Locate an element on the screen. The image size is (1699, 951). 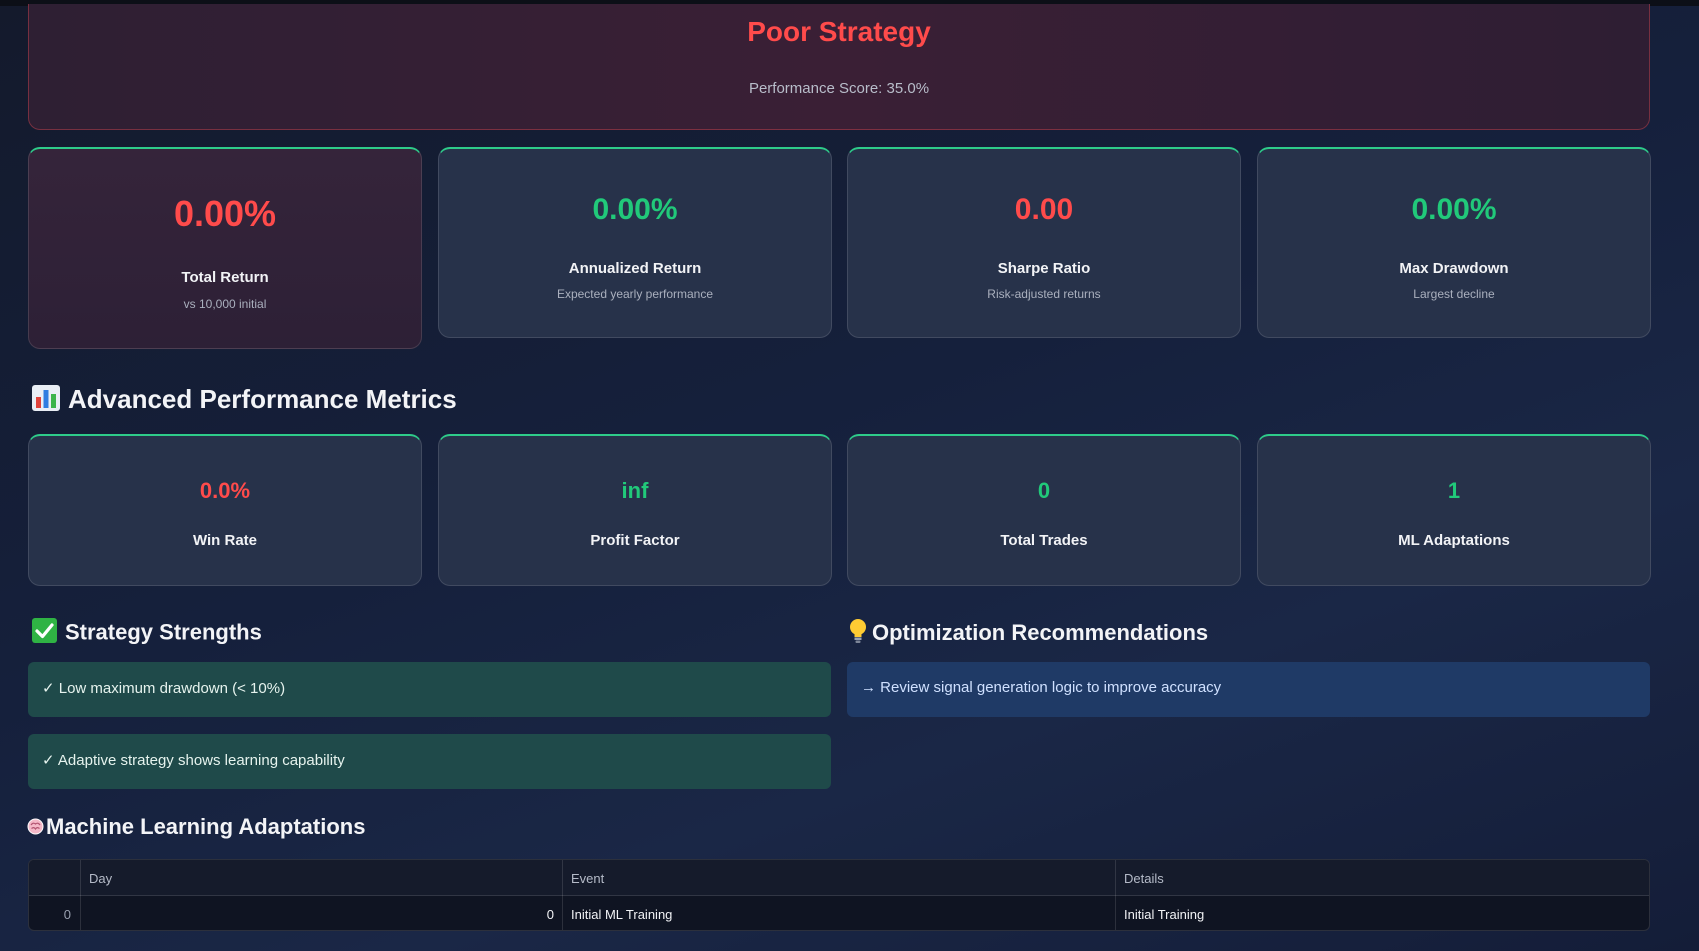
row-index-cell: 0 is located at coordinates (55, 913).